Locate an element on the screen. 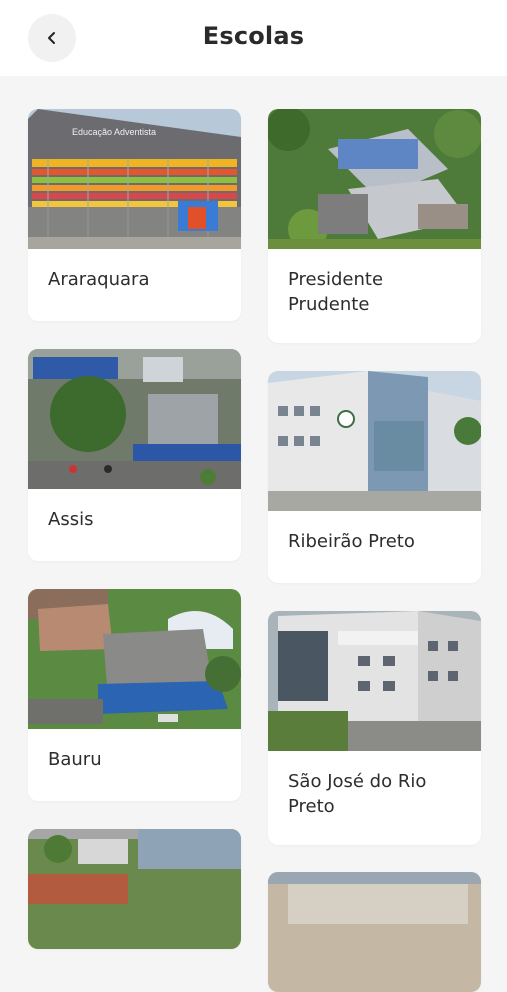 The image size is (507, 992). school-sign-text: Educação Adventista is located at coordinates (114, 132).